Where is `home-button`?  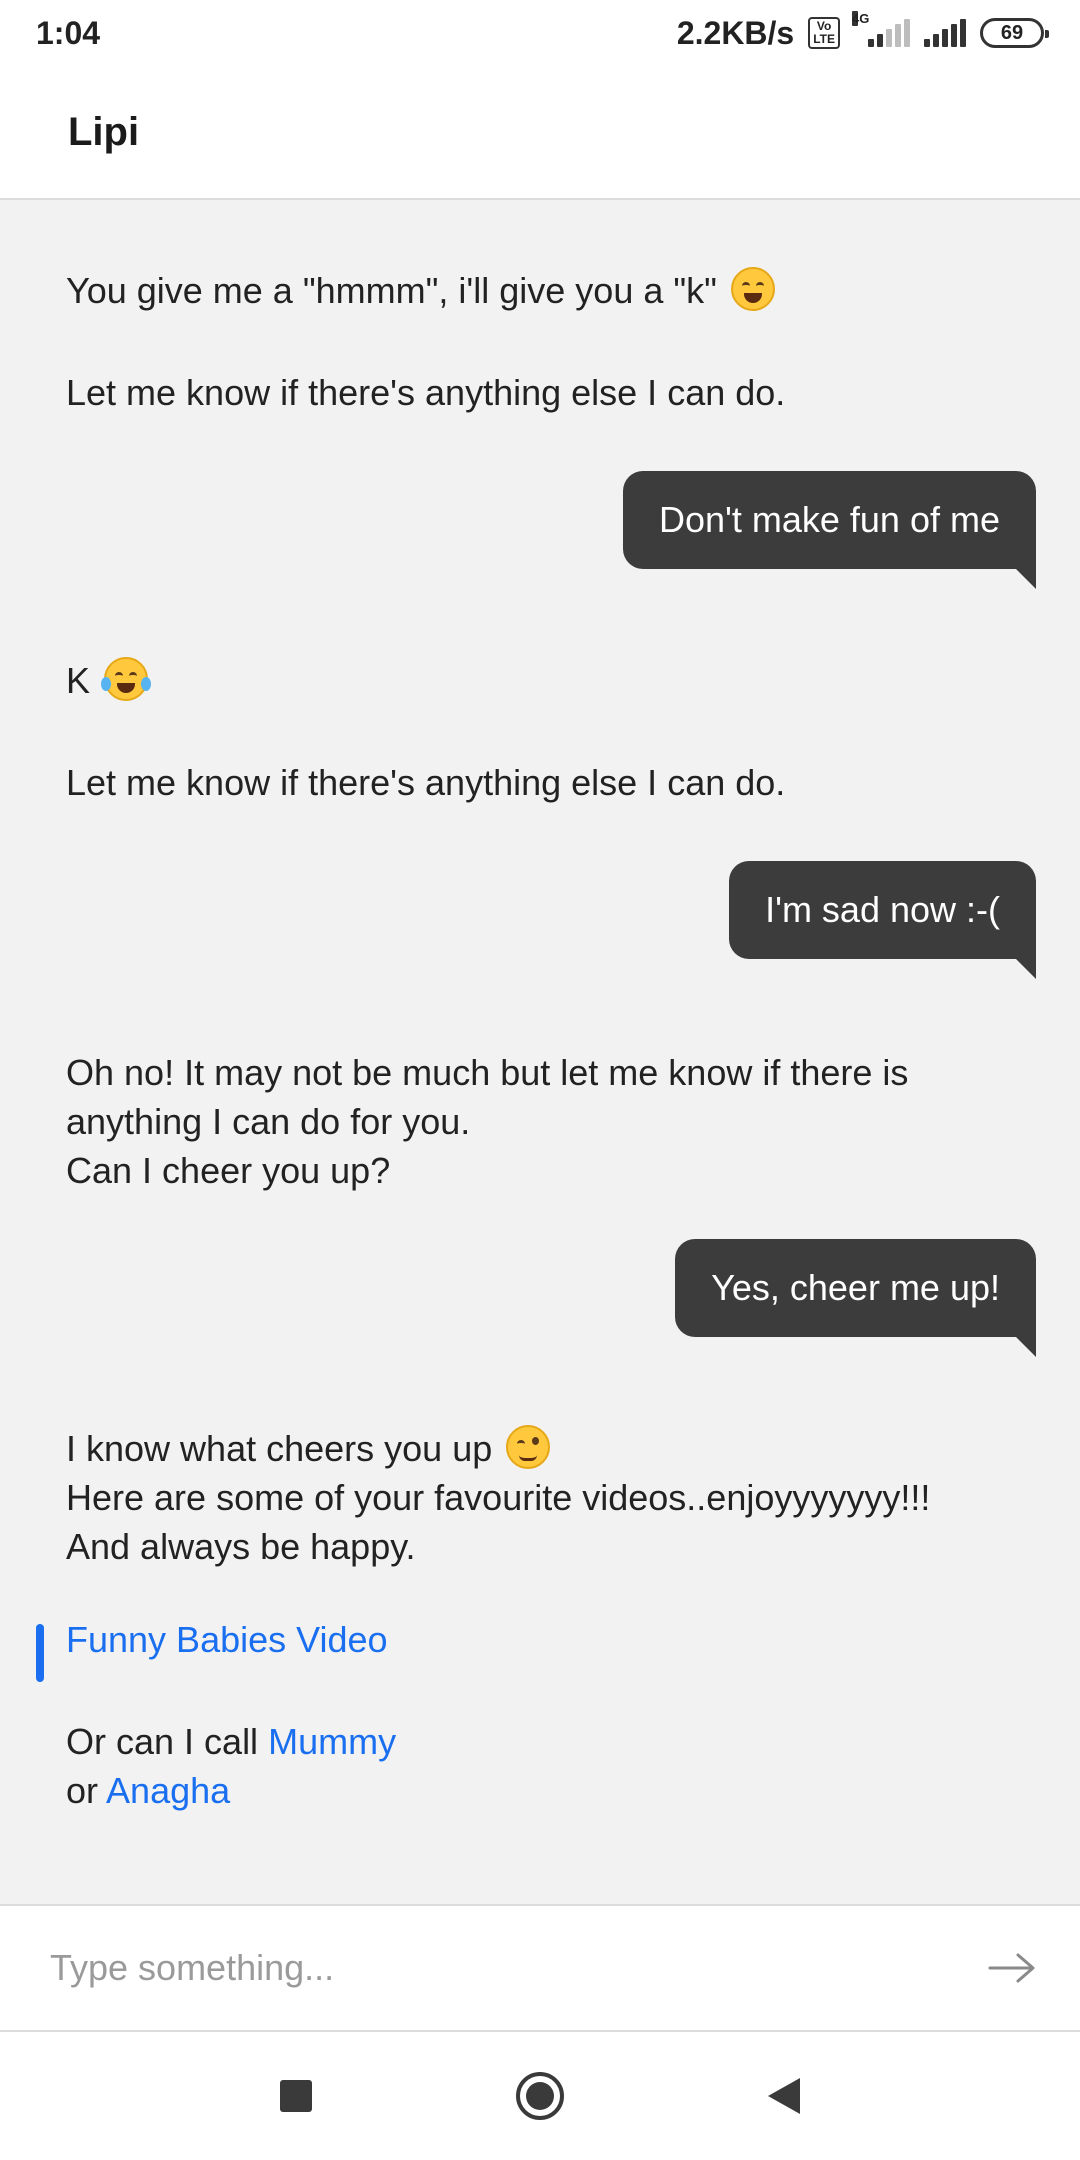
home-button is located at coordinates (540, 2096).